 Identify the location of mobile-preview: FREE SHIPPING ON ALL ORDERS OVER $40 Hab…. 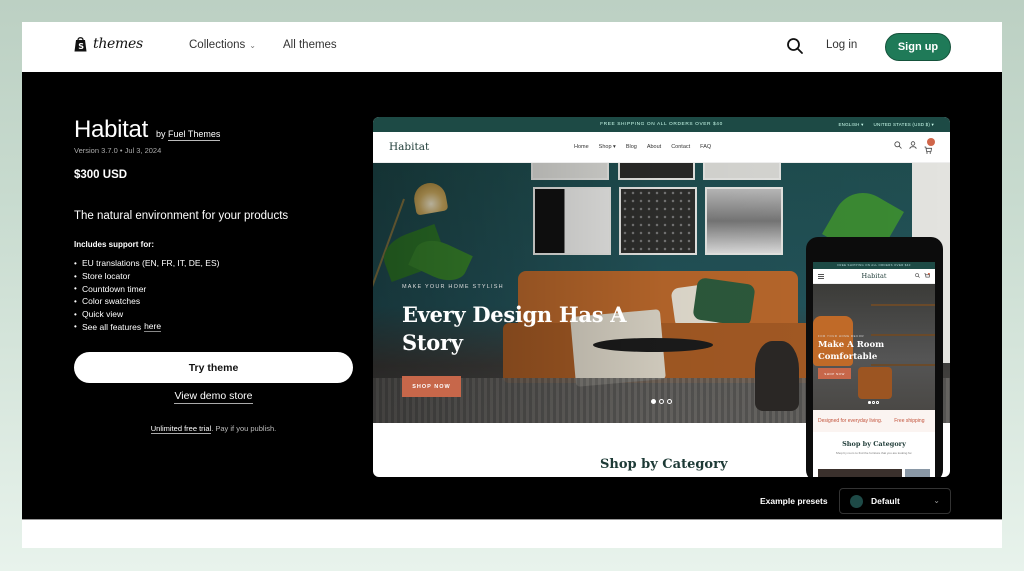
(874, 357).